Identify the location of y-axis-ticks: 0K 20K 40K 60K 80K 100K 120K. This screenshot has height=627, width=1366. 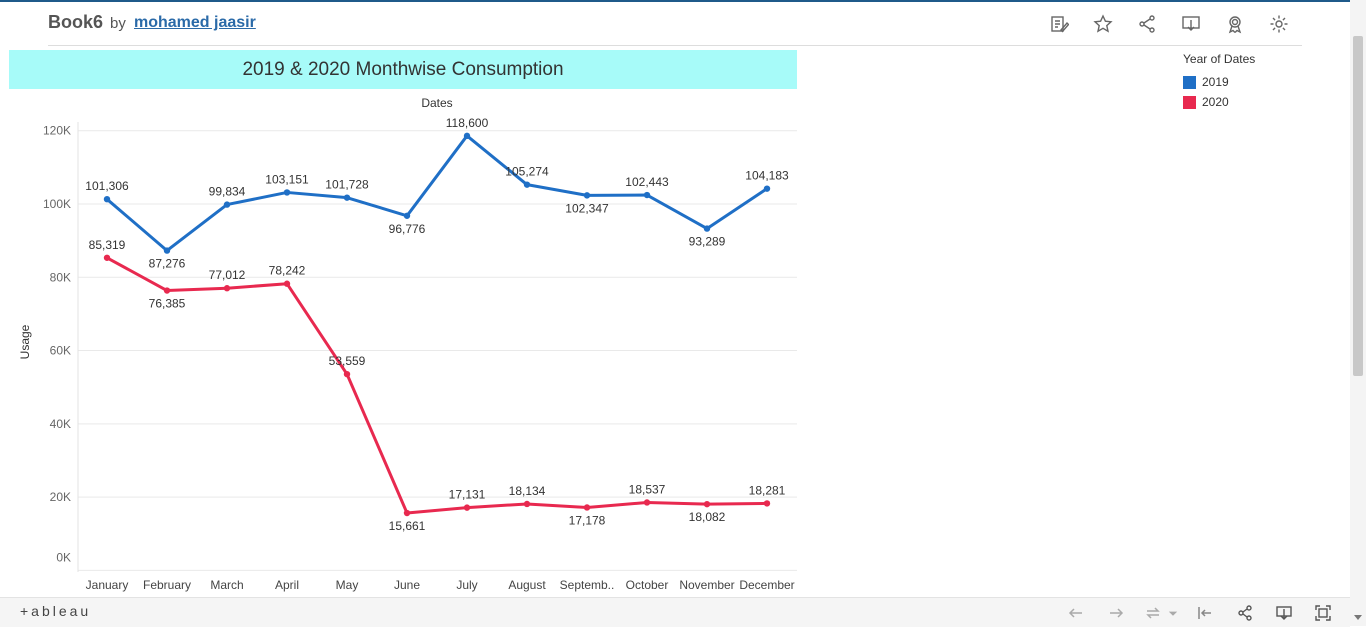
(57, 344).